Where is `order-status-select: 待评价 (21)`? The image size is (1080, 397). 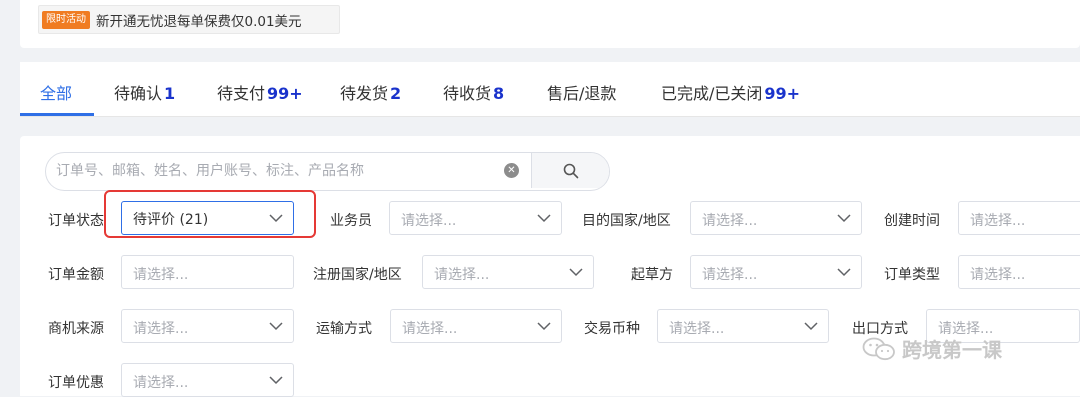
order-status-select: 待评价 (21) is located at coordinates (207, 218).